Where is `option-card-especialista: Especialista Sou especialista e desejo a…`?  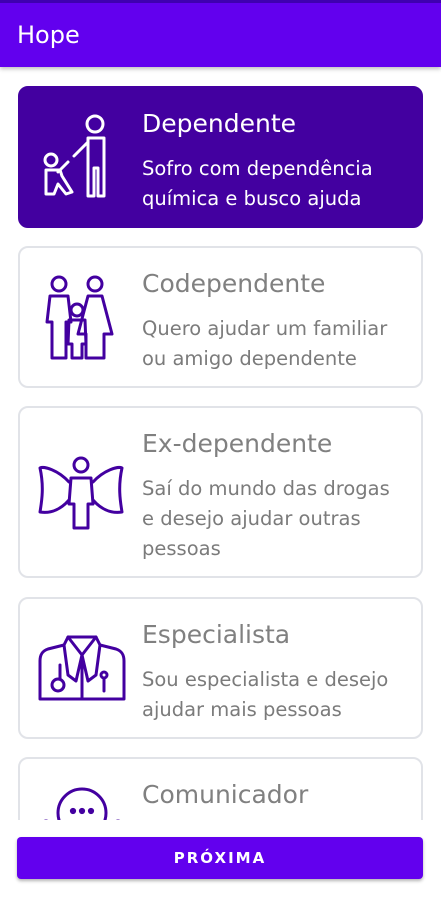 option-card-especialista: Especialista Sou especialista e desejo a… is located at coordinates (220, 668).